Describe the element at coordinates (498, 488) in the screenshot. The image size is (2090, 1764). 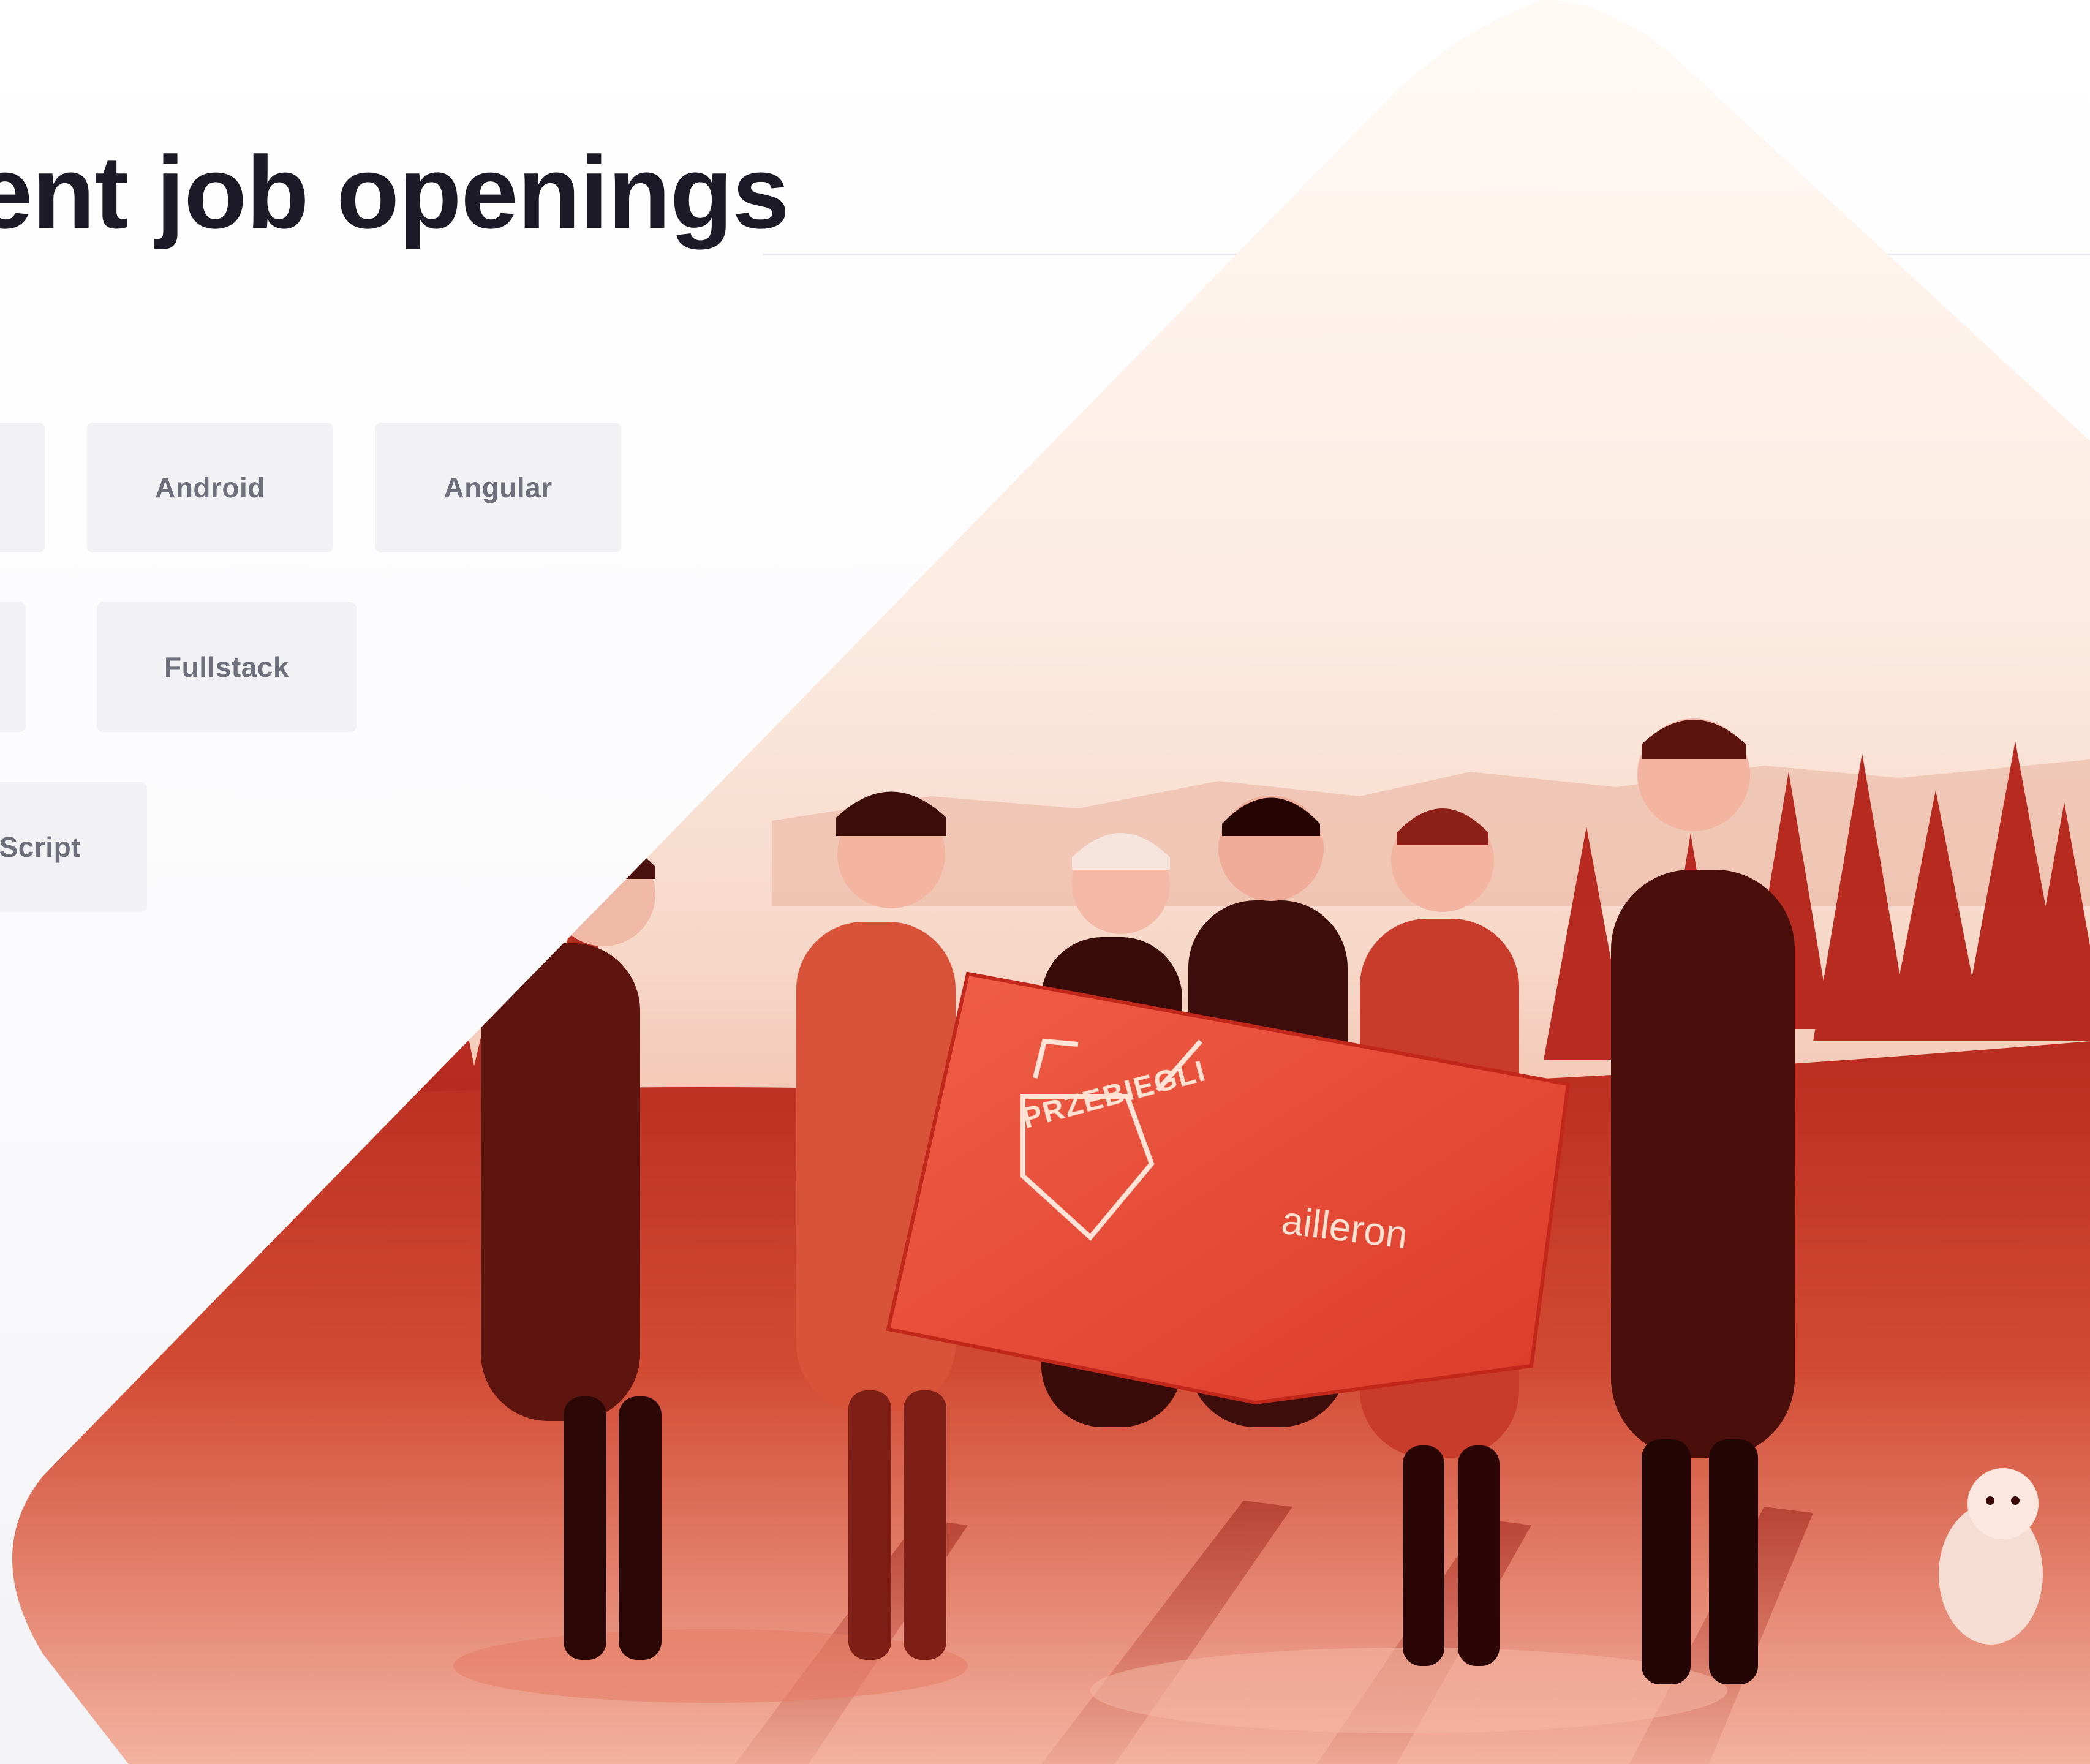
I see `job-tag-angular: Angular` at that location.